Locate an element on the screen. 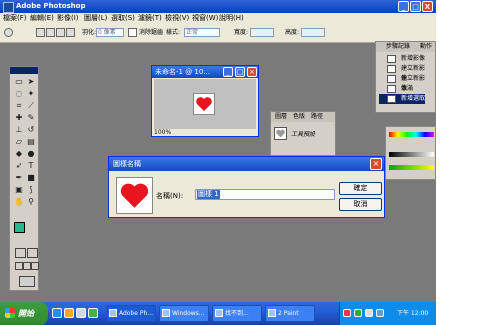 The image size is (500, 325). brush-icon: ✎ is located at coordinates (31, 118).